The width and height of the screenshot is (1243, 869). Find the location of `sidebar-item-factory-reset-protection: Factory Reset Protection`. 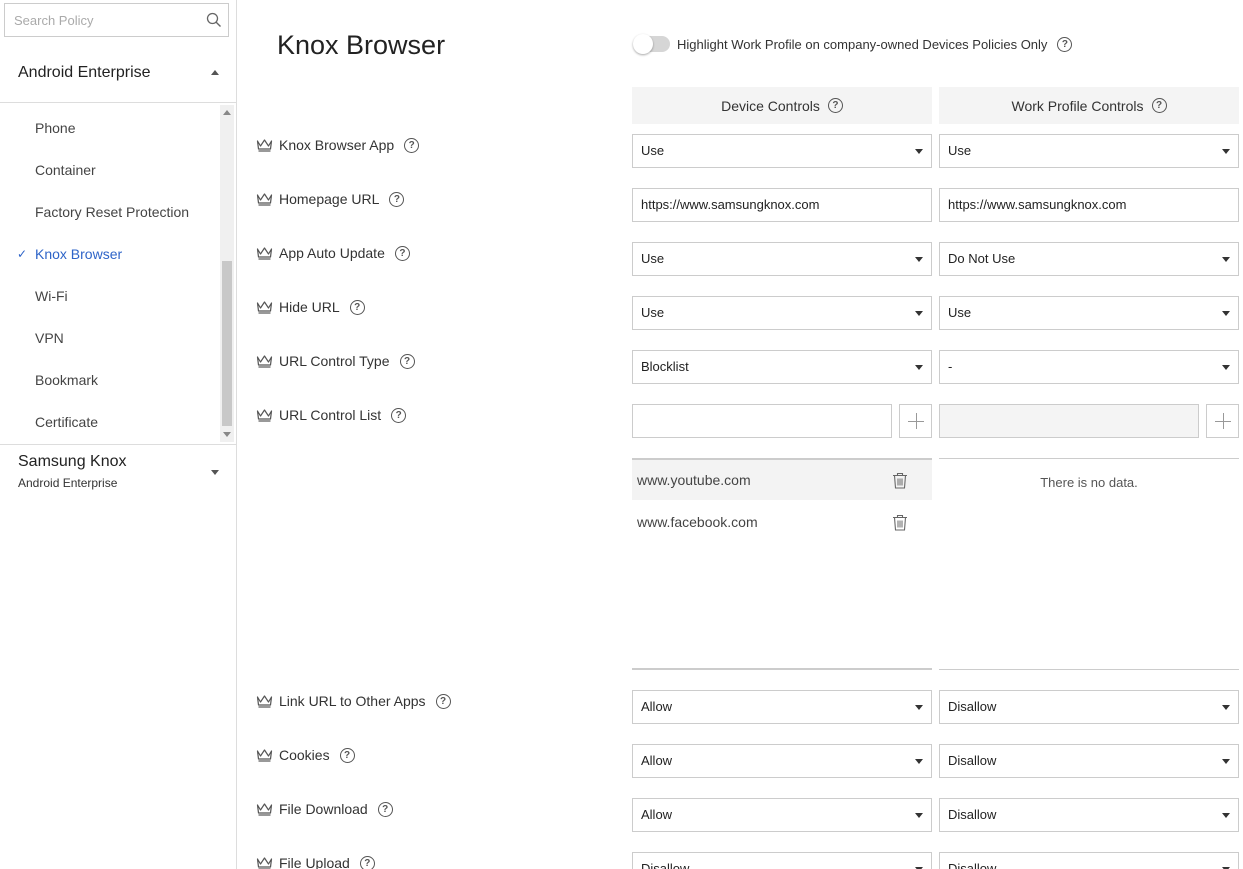

sidebar-item-factory-reset-protection: Factory Reset Protection is located at coordinates (112, 212).